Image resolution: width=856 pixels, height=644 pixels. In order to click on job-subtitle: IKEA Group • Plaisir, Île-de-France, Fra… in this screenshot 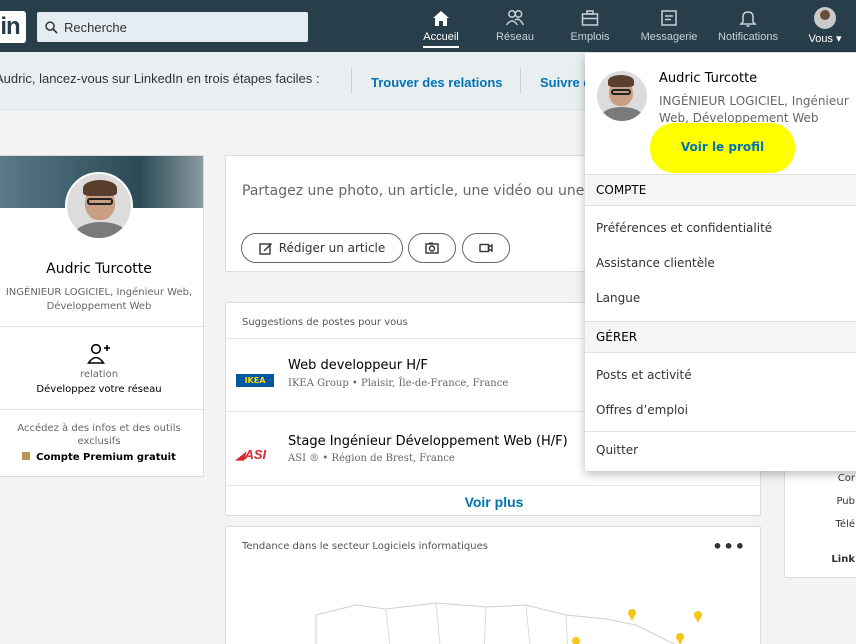, I will do `click(398, 383)`.